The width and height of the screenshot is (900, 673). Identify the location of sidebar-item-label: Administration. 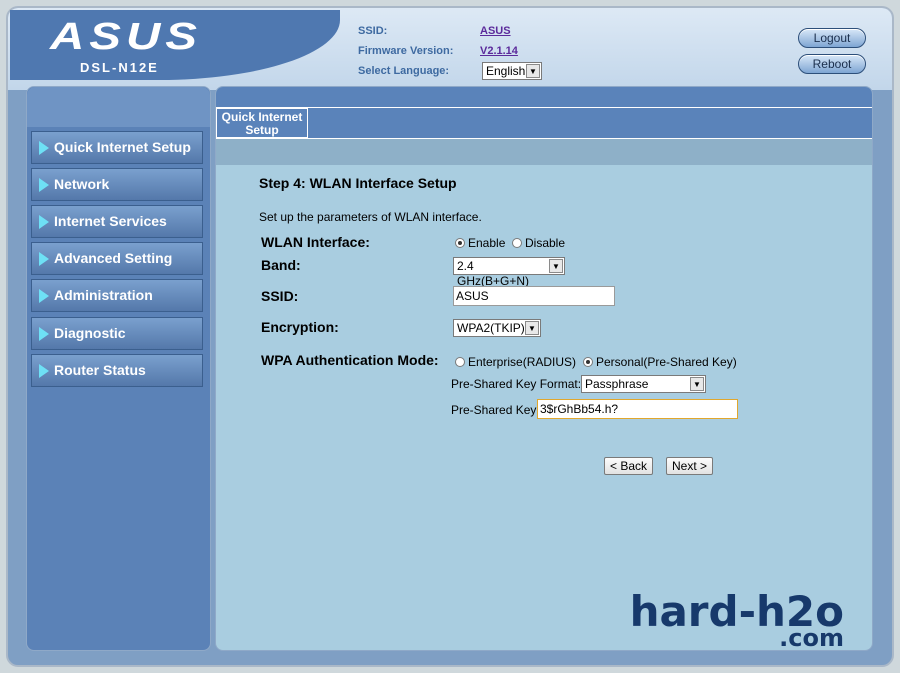
(103, 295).